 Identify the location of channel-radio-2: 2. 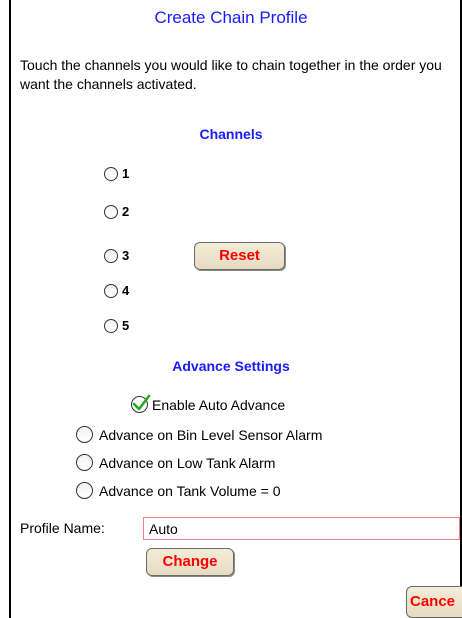
(116, 211).